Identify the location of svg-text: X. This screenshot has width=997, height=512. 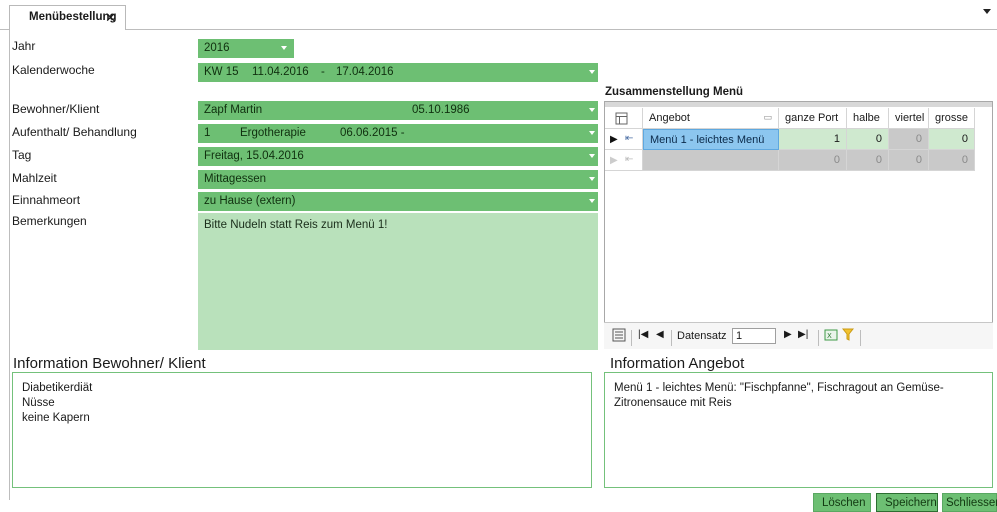
(829, 336).